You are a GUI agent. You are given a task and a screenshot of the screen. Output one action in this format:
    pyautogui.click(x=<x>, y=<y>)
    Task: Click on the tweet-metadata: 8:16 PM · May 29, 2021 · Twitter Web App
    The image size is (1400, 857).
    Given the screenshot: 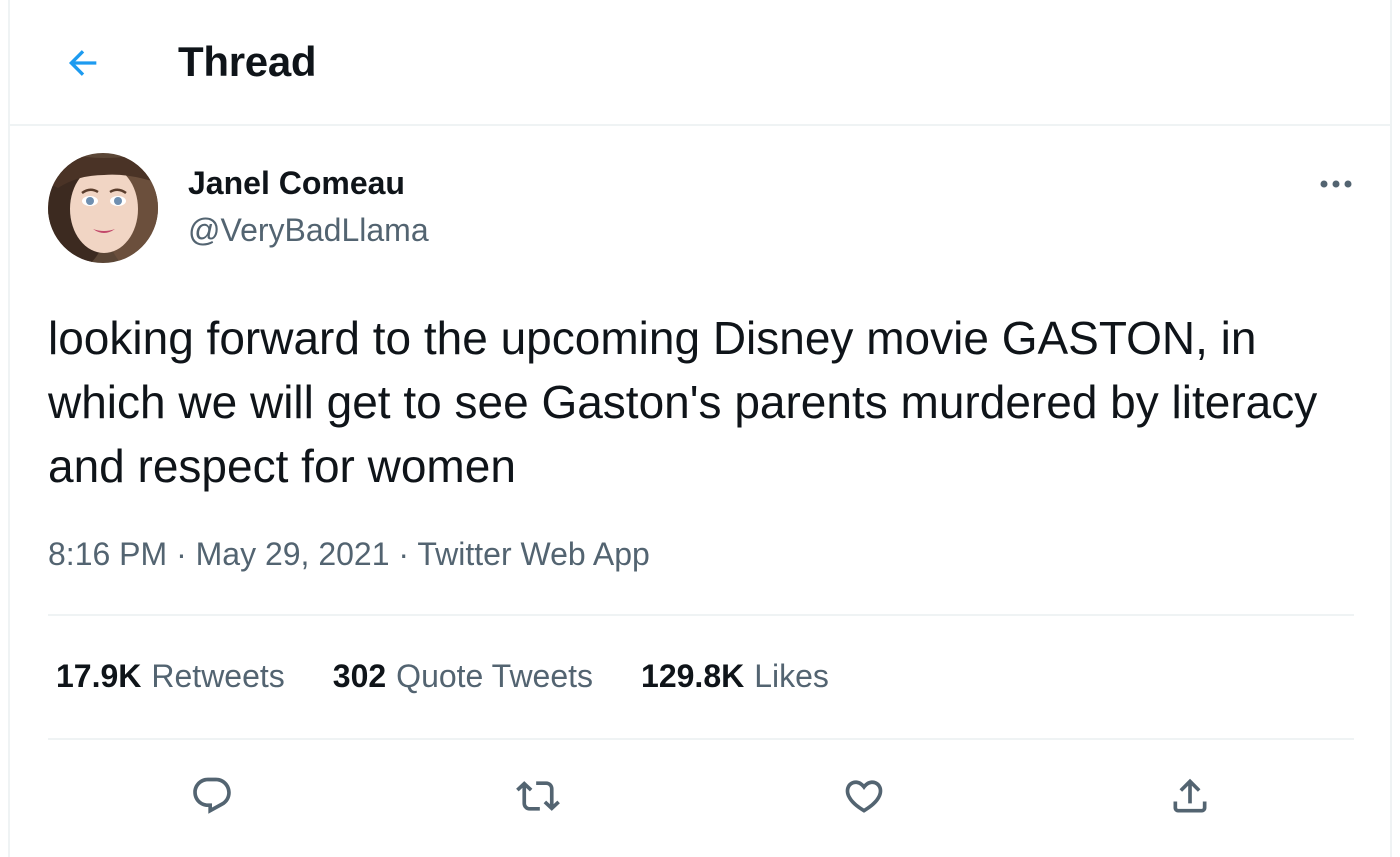 What is the action you would take?
    pyautogui.click(x=349, y=554)
    